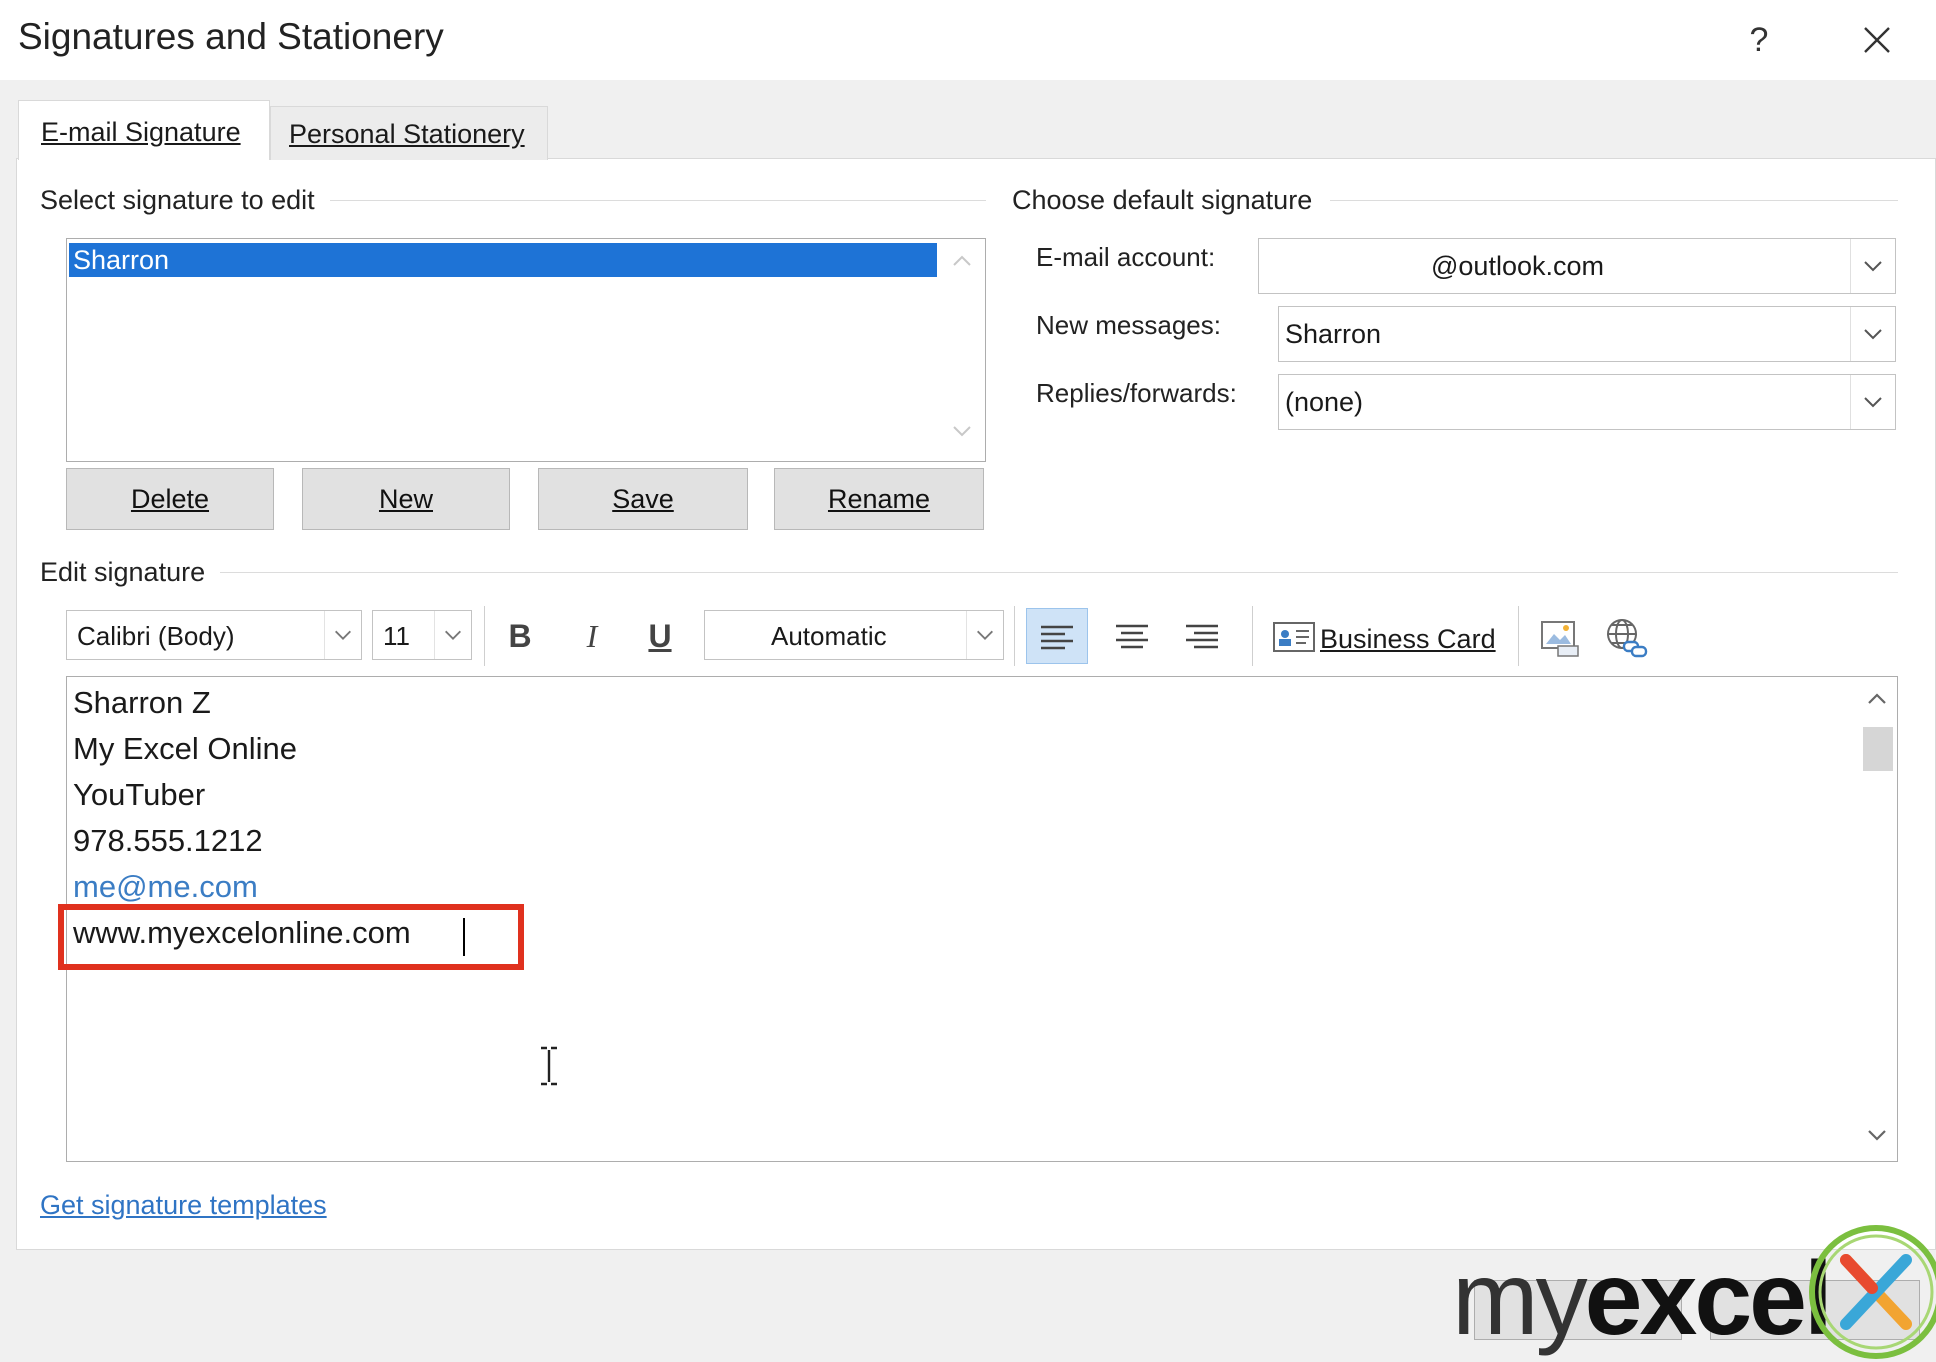  I want to click on email-account-label: E-mail account:, so click(1126, 257).